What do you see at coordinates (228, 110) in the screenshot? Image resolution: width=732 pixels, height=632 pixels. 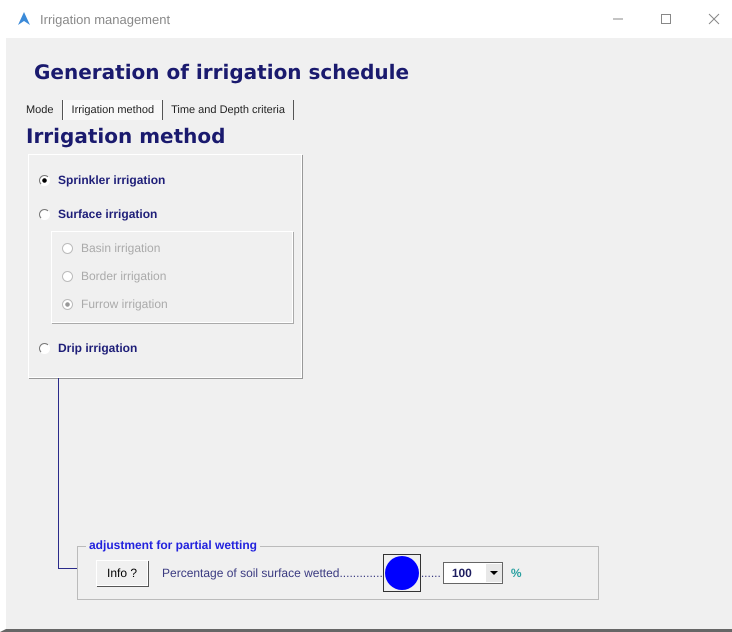 I see `tab: Time and Depth criteria` at bounding box center [228, 110].